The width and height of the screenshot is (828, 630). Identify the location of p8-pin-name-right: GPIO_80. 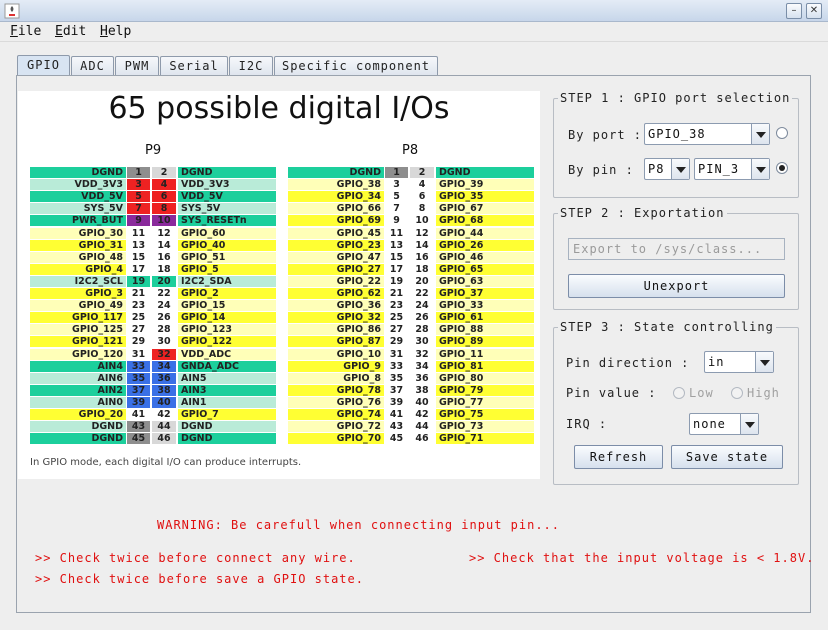
(485, 378).